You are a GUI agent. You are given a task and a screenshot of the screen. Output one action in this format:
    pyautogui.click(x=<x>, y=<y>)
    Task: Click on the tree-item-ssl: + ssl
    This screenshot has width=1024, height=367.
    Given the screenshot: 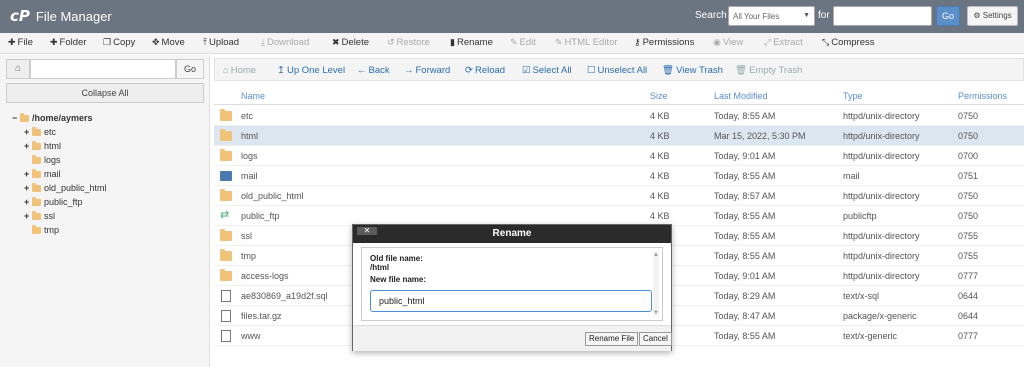 What is the action you would take?
    pyautogui.click(x=39, y=215)
    